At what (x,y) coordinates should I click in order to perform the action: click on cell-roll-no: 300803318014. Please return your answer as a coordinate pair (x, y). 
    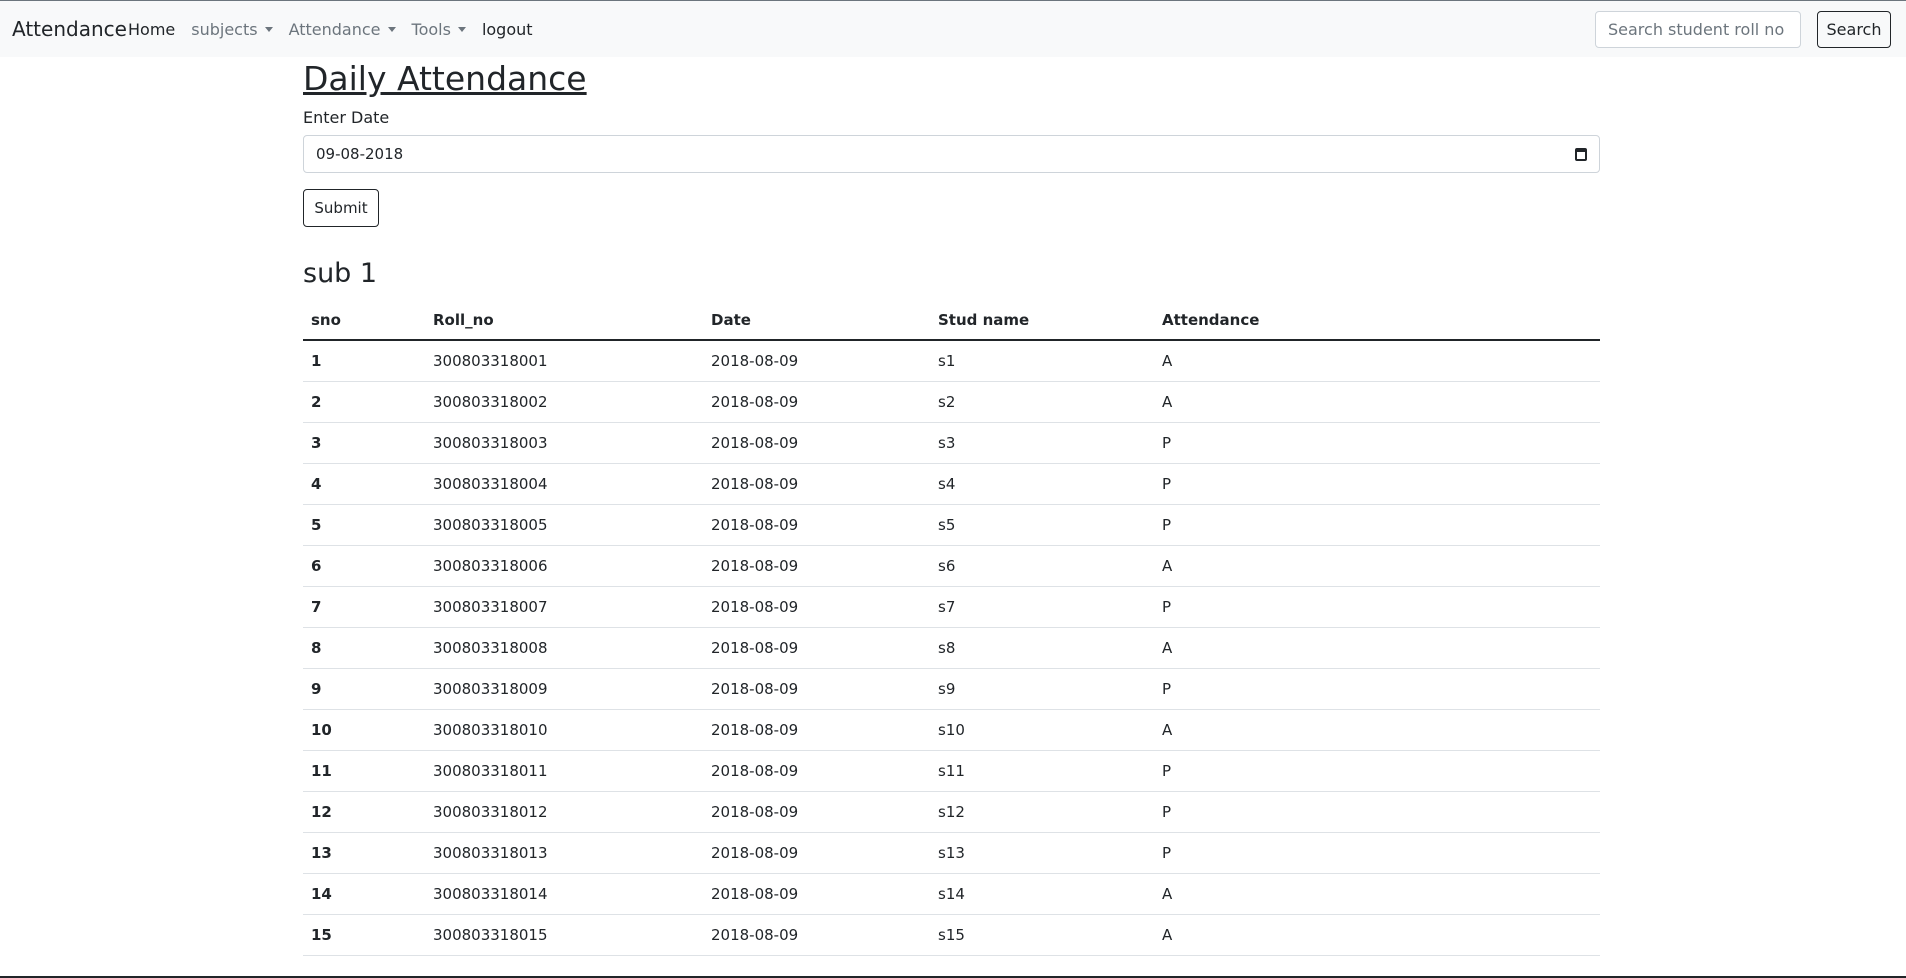
    Looking at the image, I should click on (564, 894).